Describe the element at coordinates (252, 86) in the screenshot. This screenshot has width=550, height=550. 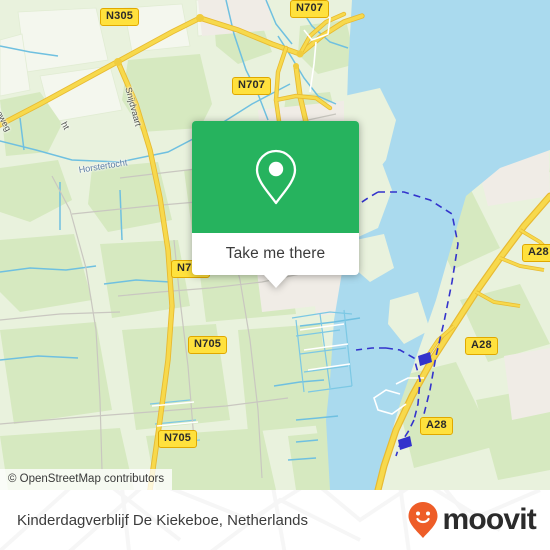
I see `road-shield-n707-right: N707` at that location.